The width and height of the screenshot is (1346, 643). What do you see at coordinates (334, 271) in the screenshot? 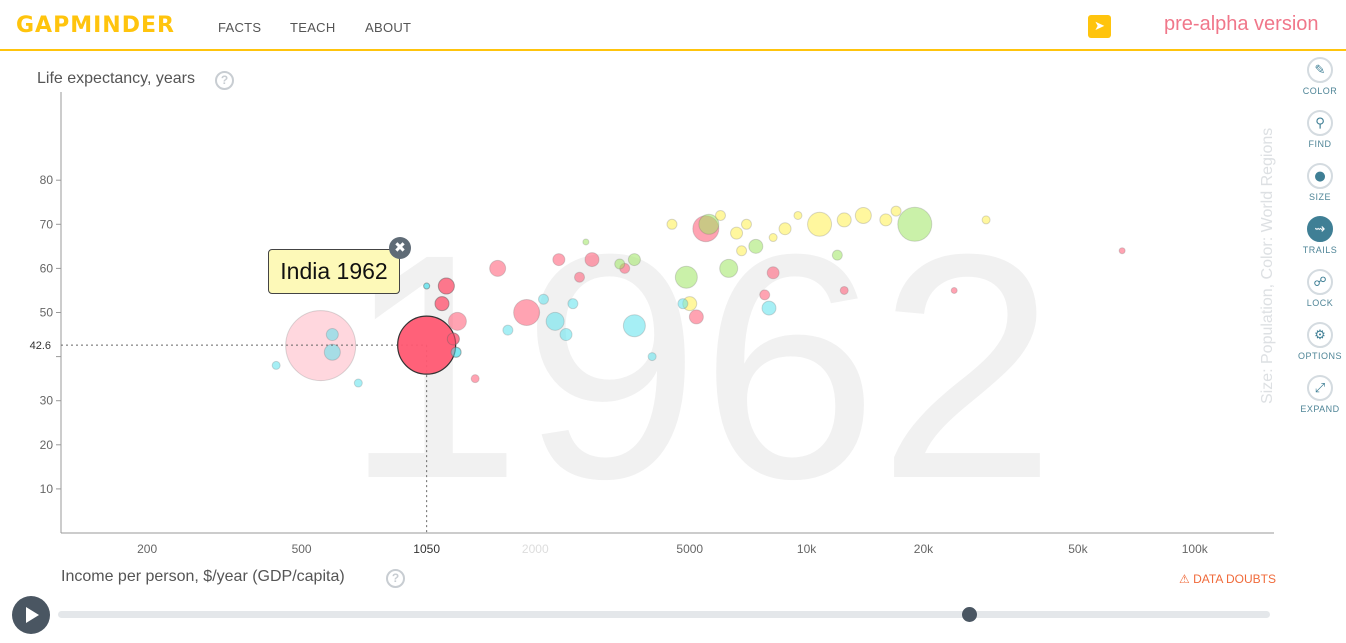
I see `country-tooltip: India 1962` at bounding box center [334, 271].